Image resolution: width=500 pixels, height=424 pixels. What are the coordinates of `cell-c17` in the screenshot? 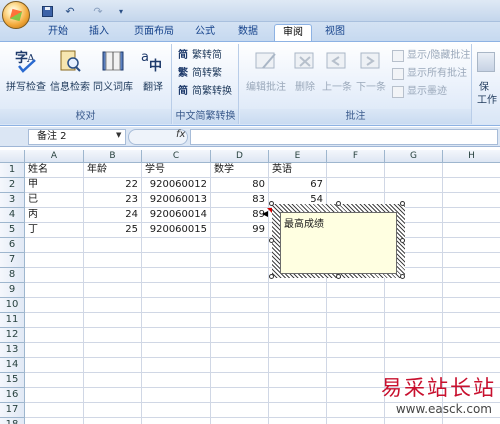 It's located at (176, 410).